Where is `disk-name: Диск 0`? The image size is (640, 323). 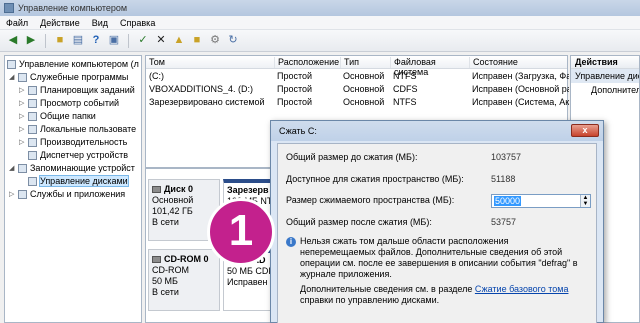
disk-name: Диск 0 is located at coordinates (178, 189).